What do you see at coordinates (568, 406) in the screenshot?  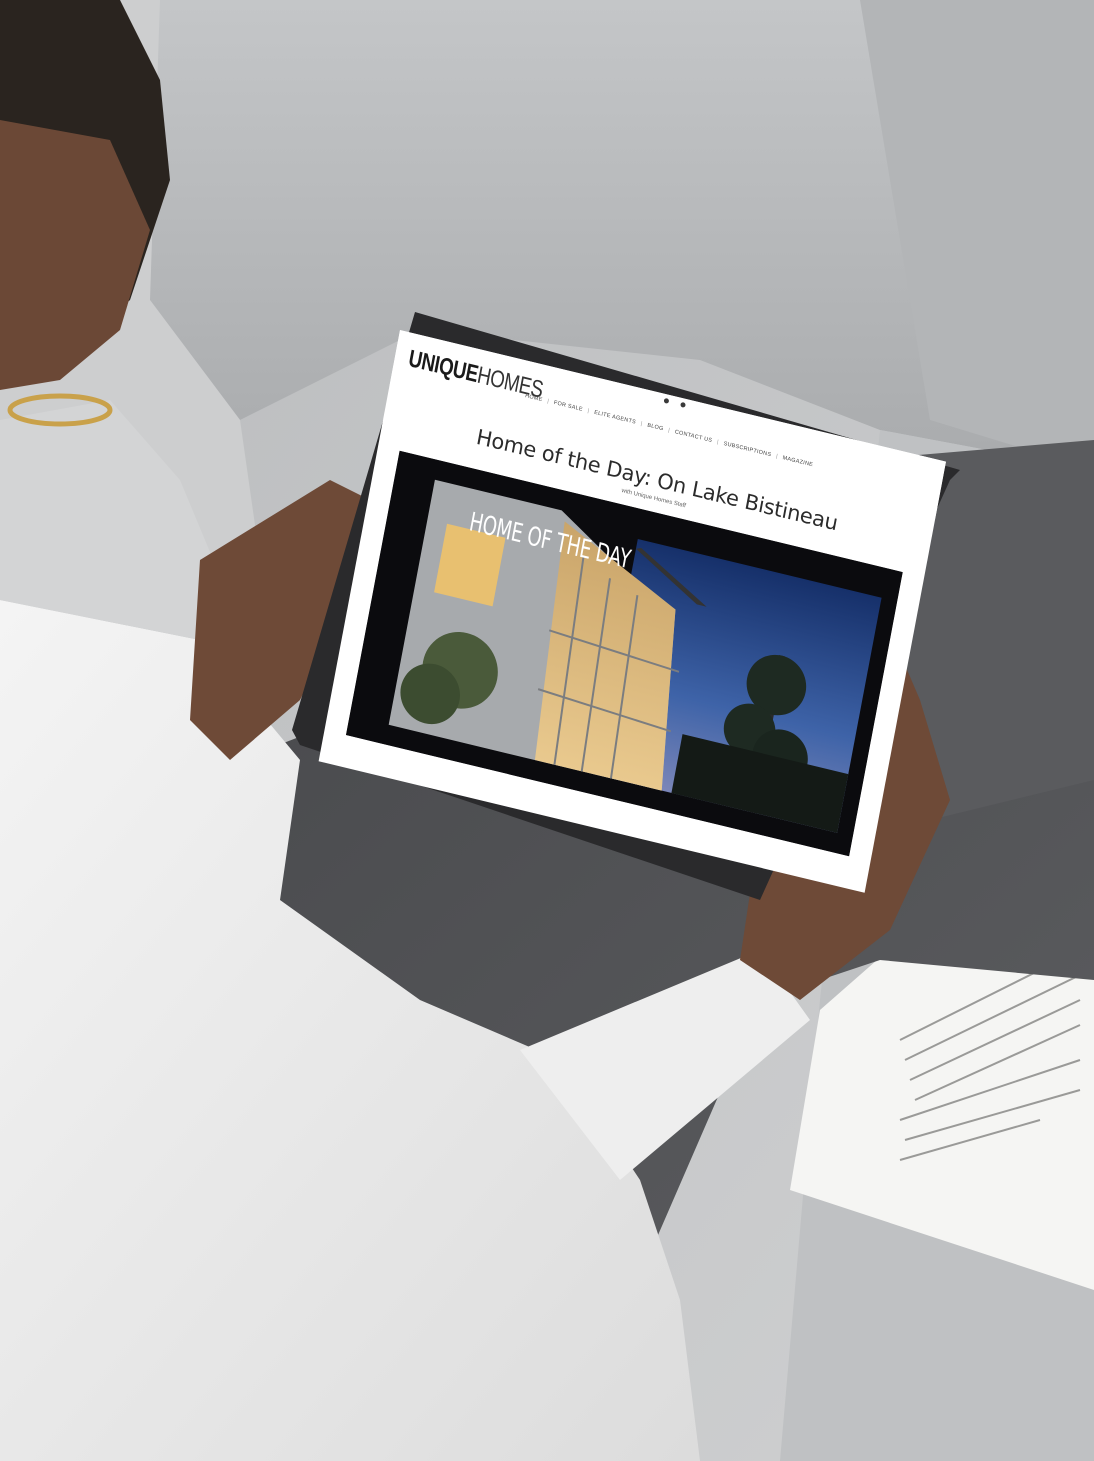 I see `nav-item-for-sale: FOR SALE` at bounding box center [568, 406].